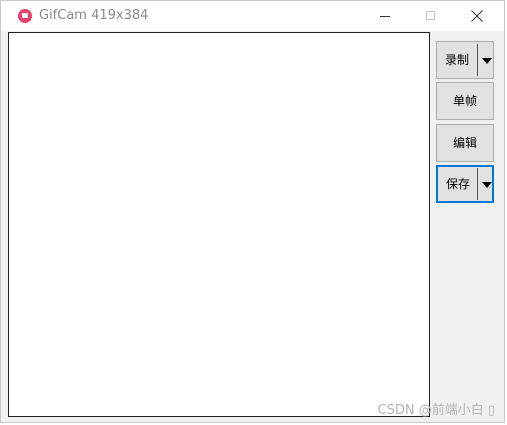 The height and width of the screenshot is (425, 507). Describe the element at coordinates (385, 16) in the screenshot. I see `minimize-button` at that location.